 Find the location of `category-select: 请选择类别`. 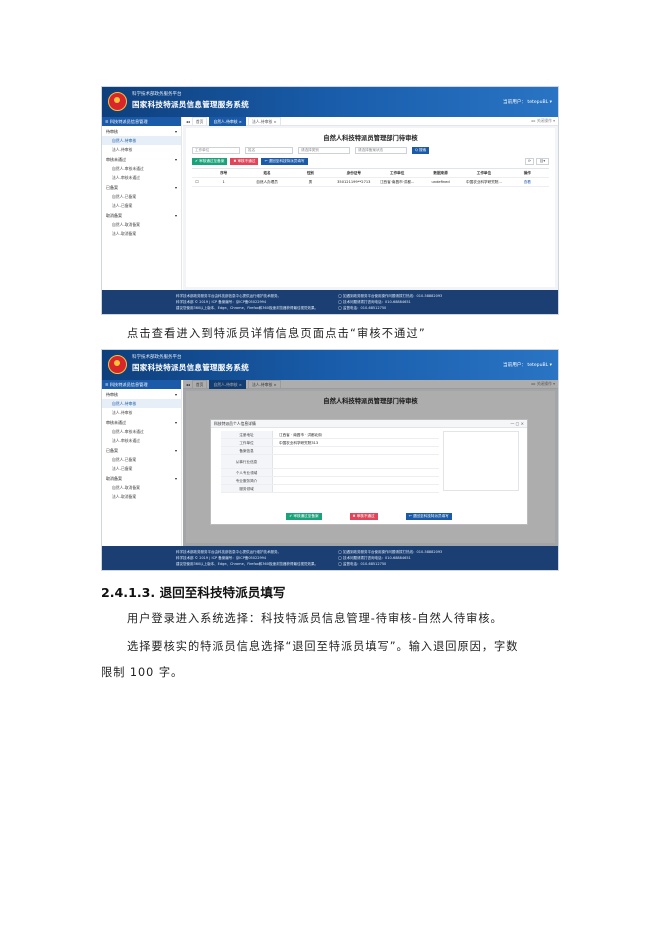

category-select: 请选择类别 is located at coordinates (324, 150).